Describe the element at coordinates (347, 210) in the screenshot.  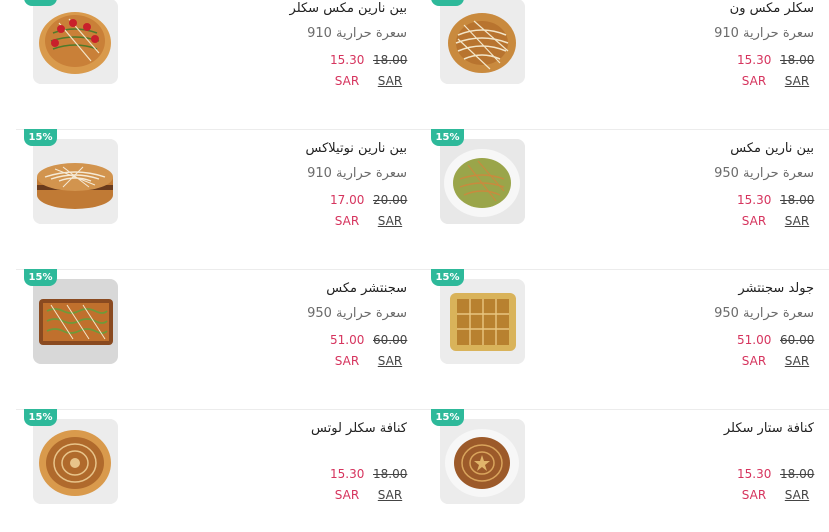
I see `sale-price: 17.00 SAR` at that location.